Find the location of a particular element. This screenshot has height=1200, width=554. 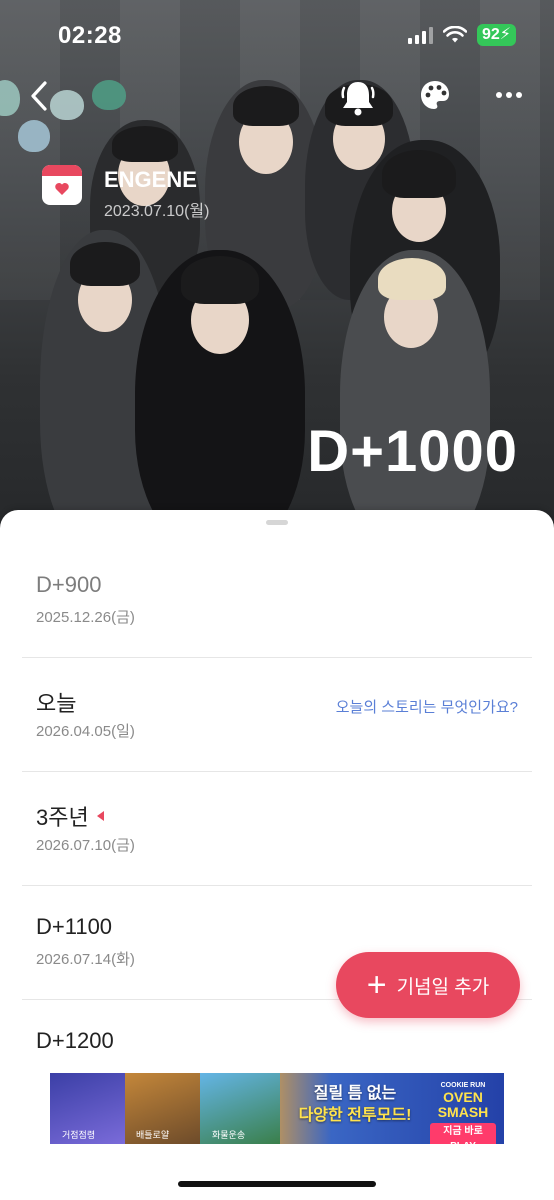

anniversary-start-date: 2023.07.10(월) is located at coordinates (157, 211).